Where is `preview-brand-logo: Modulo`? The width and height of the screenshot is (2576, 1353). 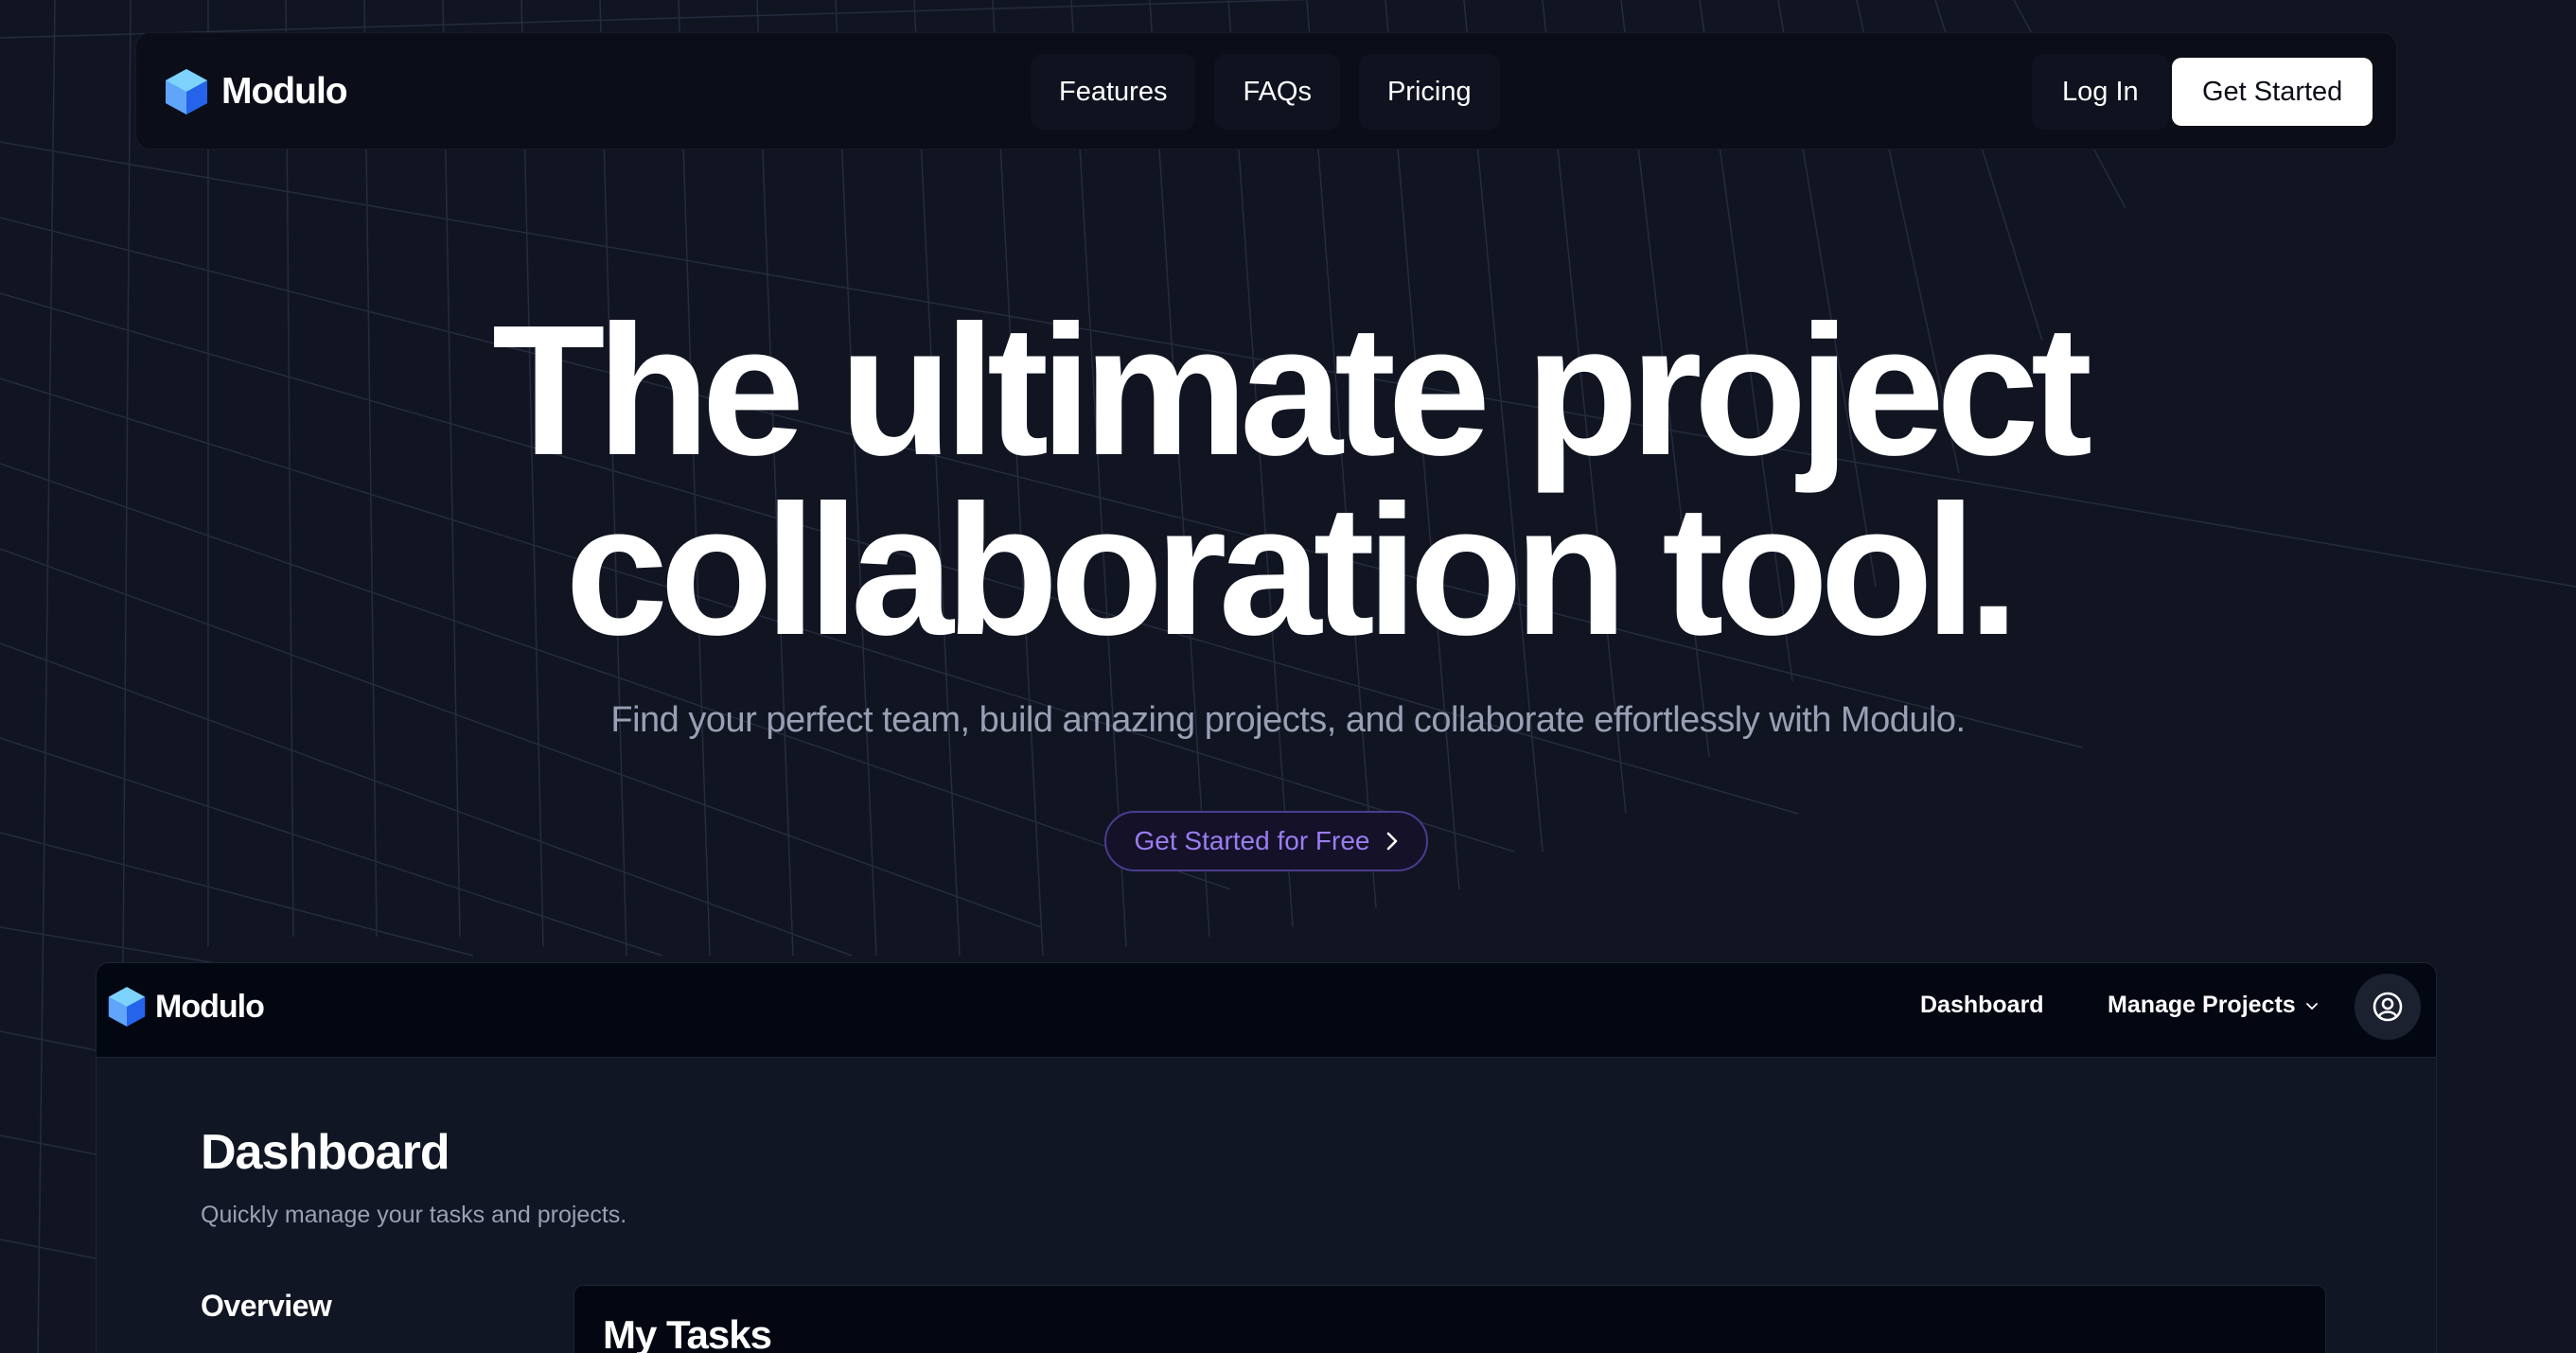 preview-brand-logo: Modulo is located at coordinates (186, 1007).